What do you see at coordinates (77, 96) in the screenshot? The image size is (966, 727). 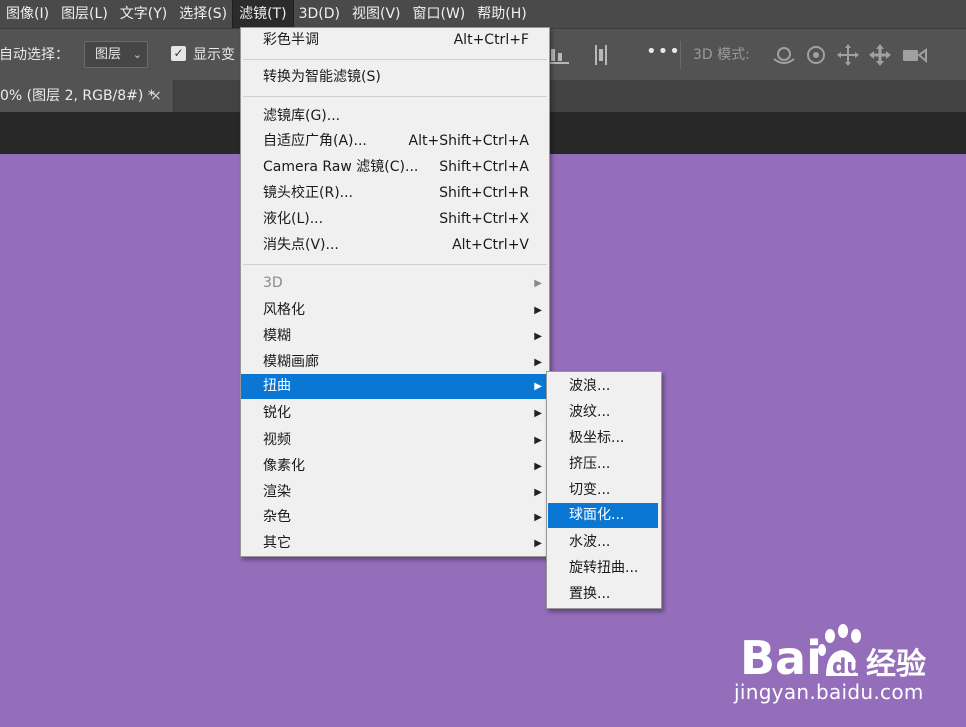 I see `document-tab-title: 0% (图层 2, RGB/8#) *` at bounding box center [77, 96].